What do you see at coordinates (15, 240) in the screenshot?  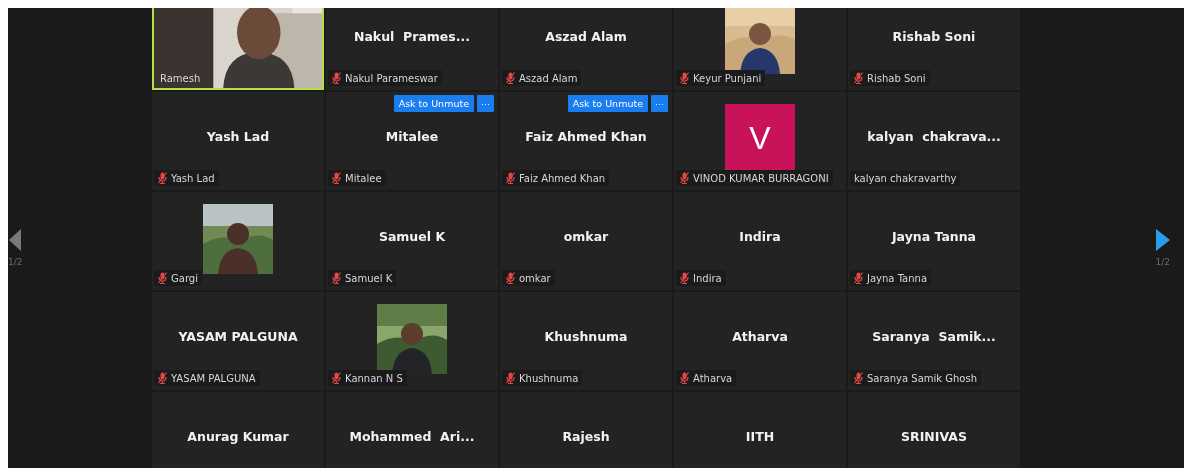 I see `previous-page-icon` at bounding box center [15, 240].